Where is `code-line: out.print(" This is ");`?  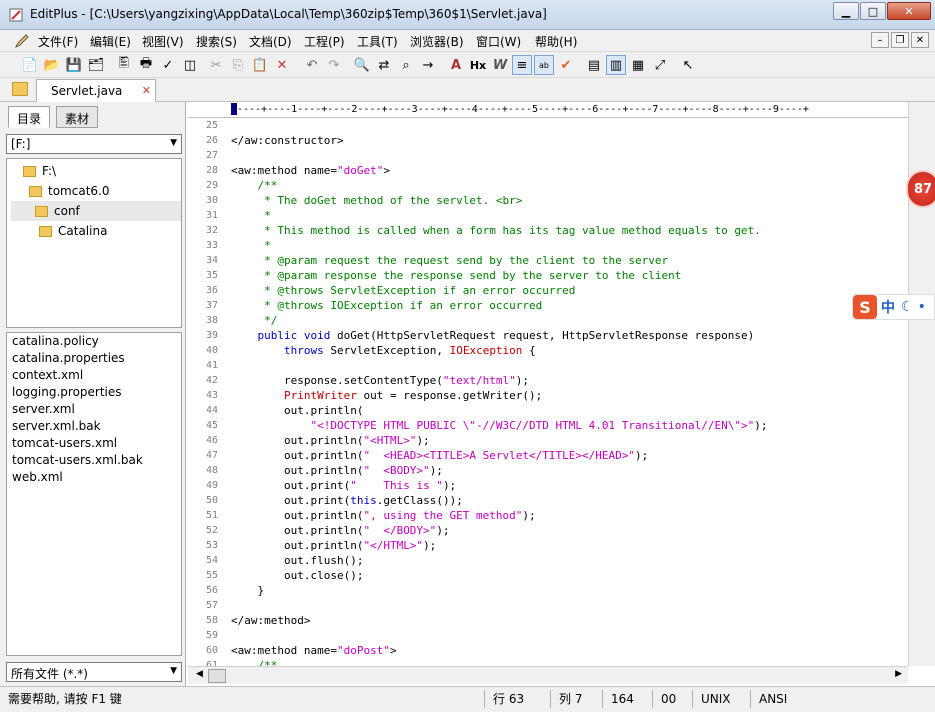
code-line: out.print(" This is "); is located at coordinates (569, 485).